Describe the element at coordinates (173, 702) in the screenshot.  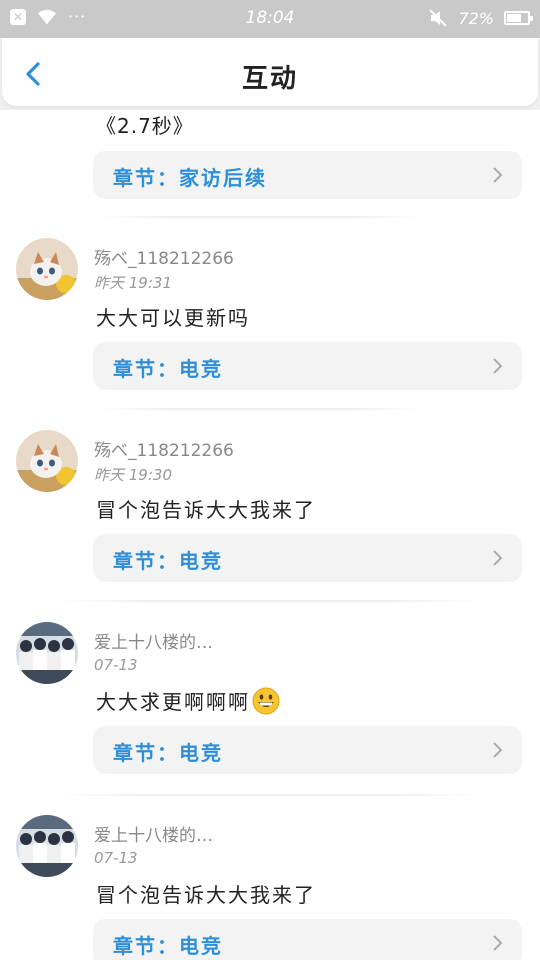
I see `comment-text-content: 大大求更啊啊啊` at that location.